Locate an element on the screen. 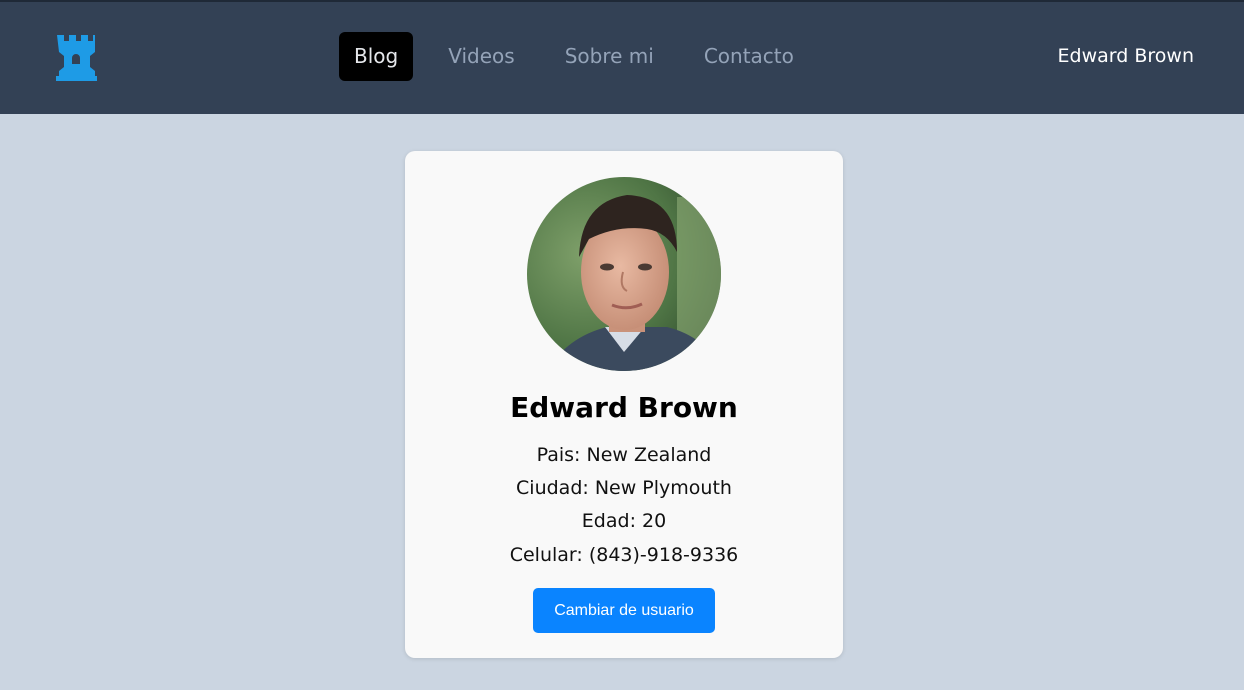 This screenshot has width=1244, height=690. nav-link-videos: Videos is located at coordinates (481, 56).